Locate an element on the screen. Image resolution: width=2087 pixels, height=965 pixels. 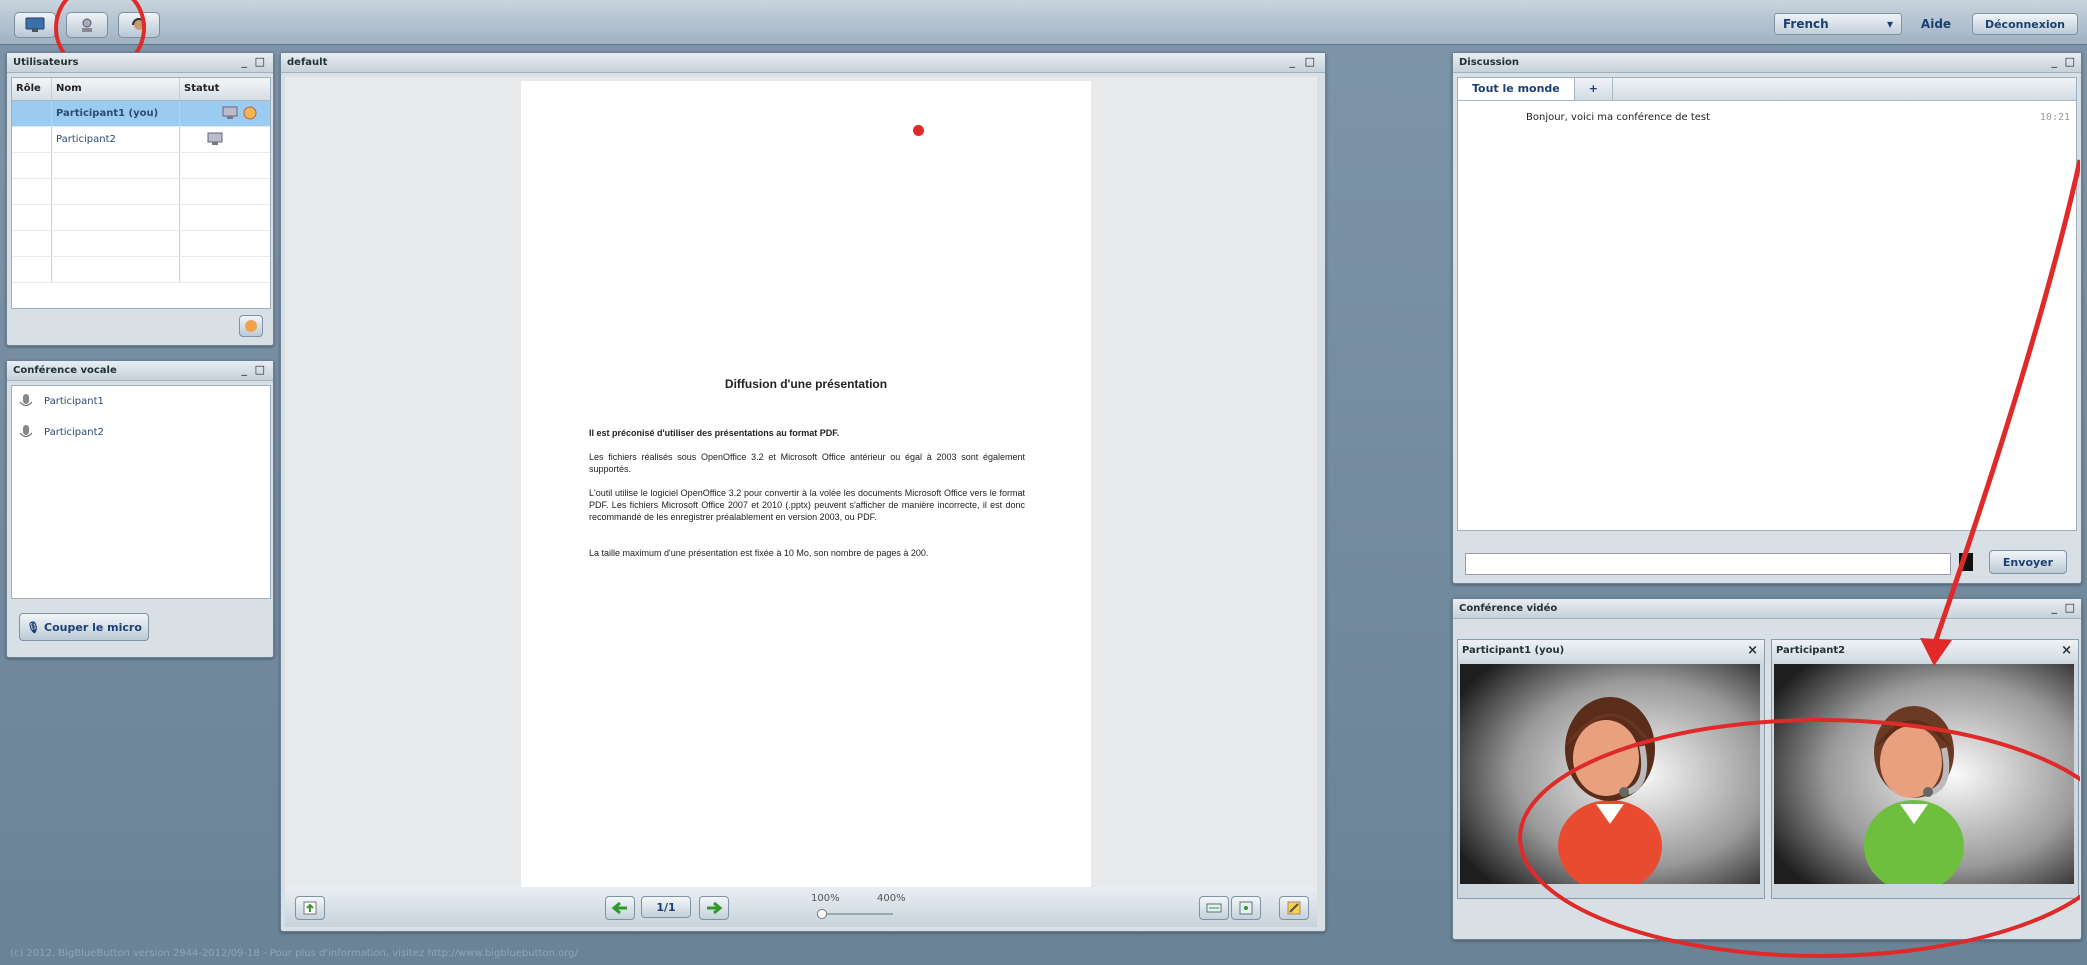
zoom-max-label: 400% is located at coordinates (891, 898).